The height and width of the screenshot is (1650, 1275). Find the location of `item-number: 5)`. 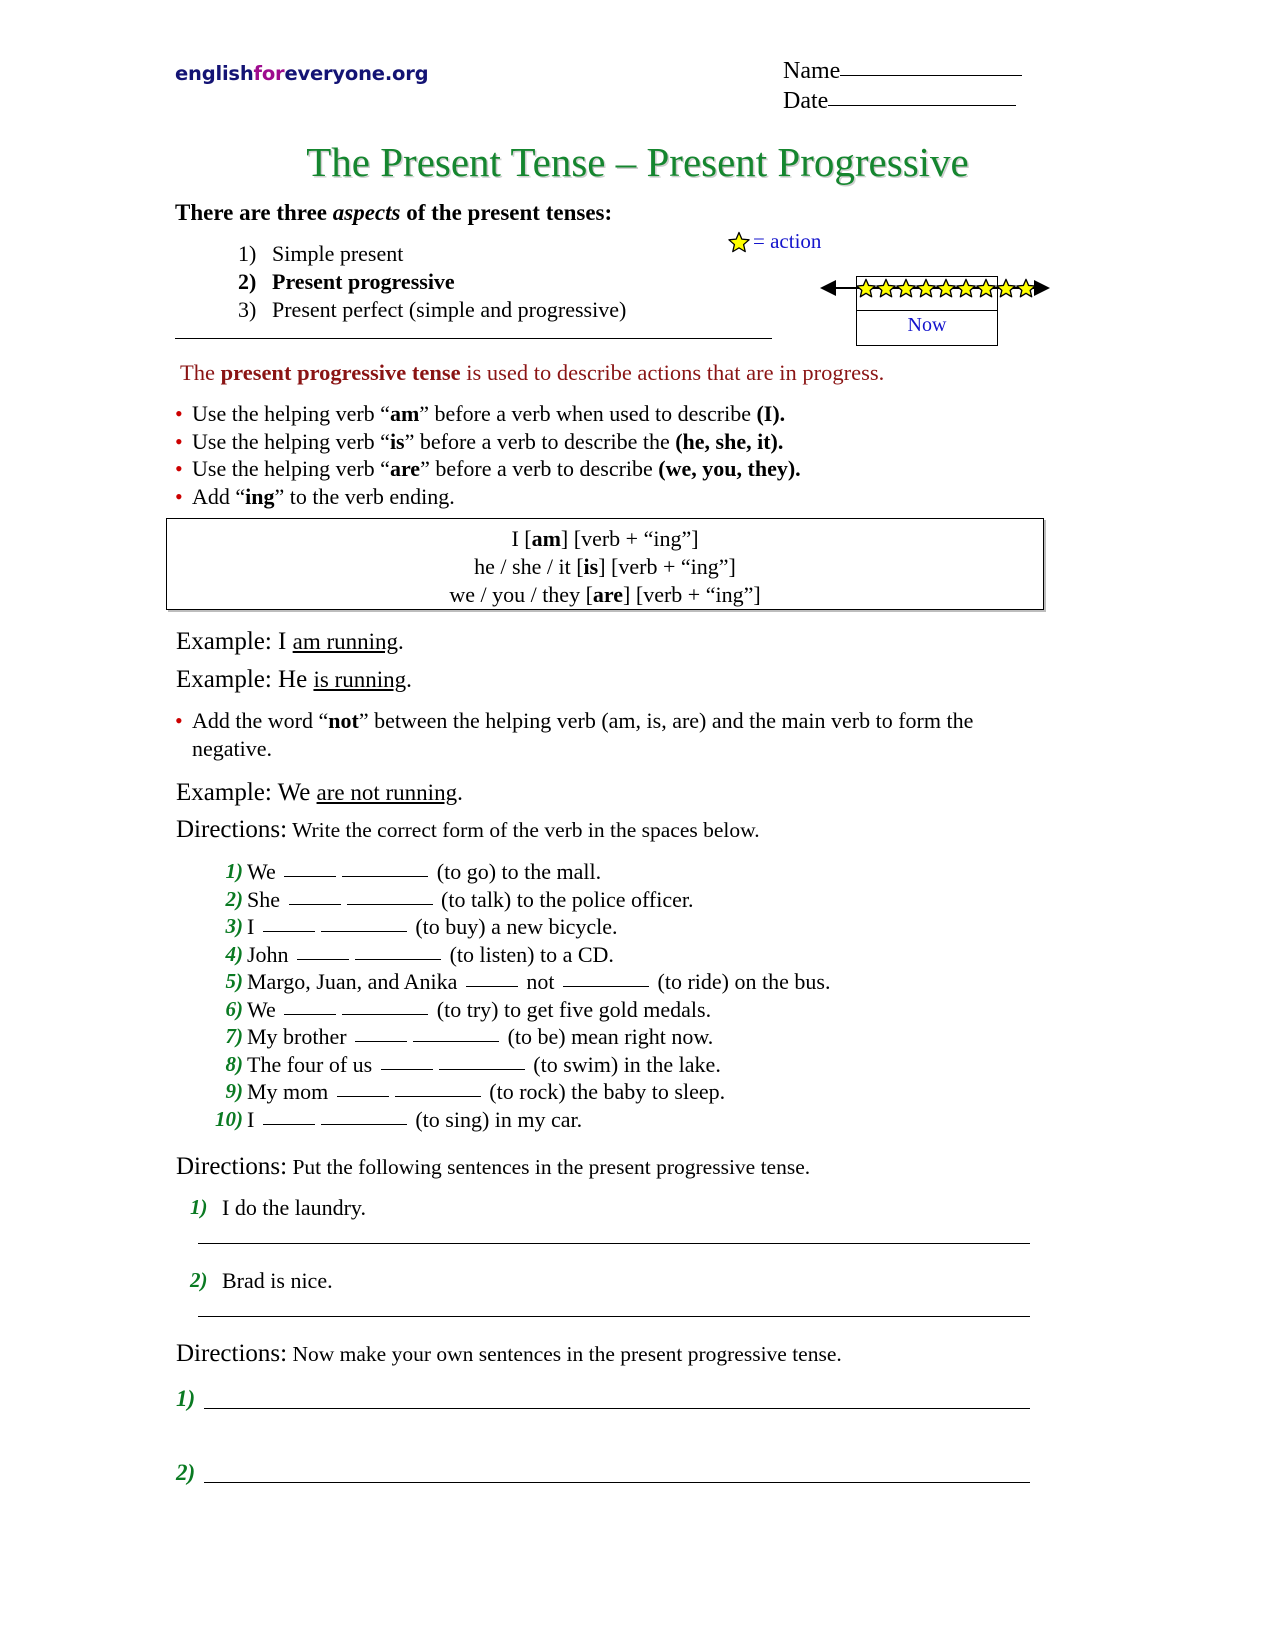

item-number: 5) is located at coordinates (234, 981).